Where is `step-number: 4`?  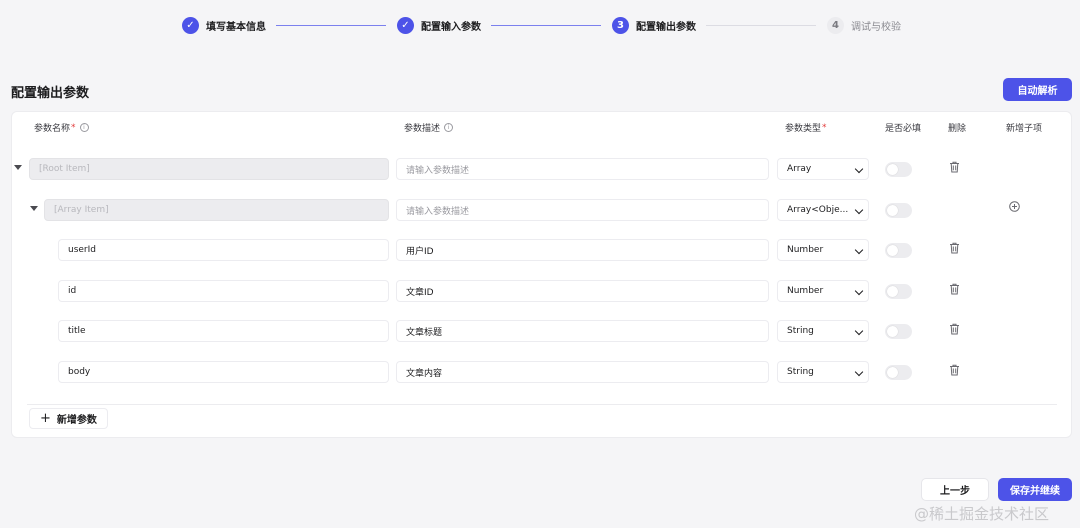
step-number: 4 is located at coordinates (835, 25).